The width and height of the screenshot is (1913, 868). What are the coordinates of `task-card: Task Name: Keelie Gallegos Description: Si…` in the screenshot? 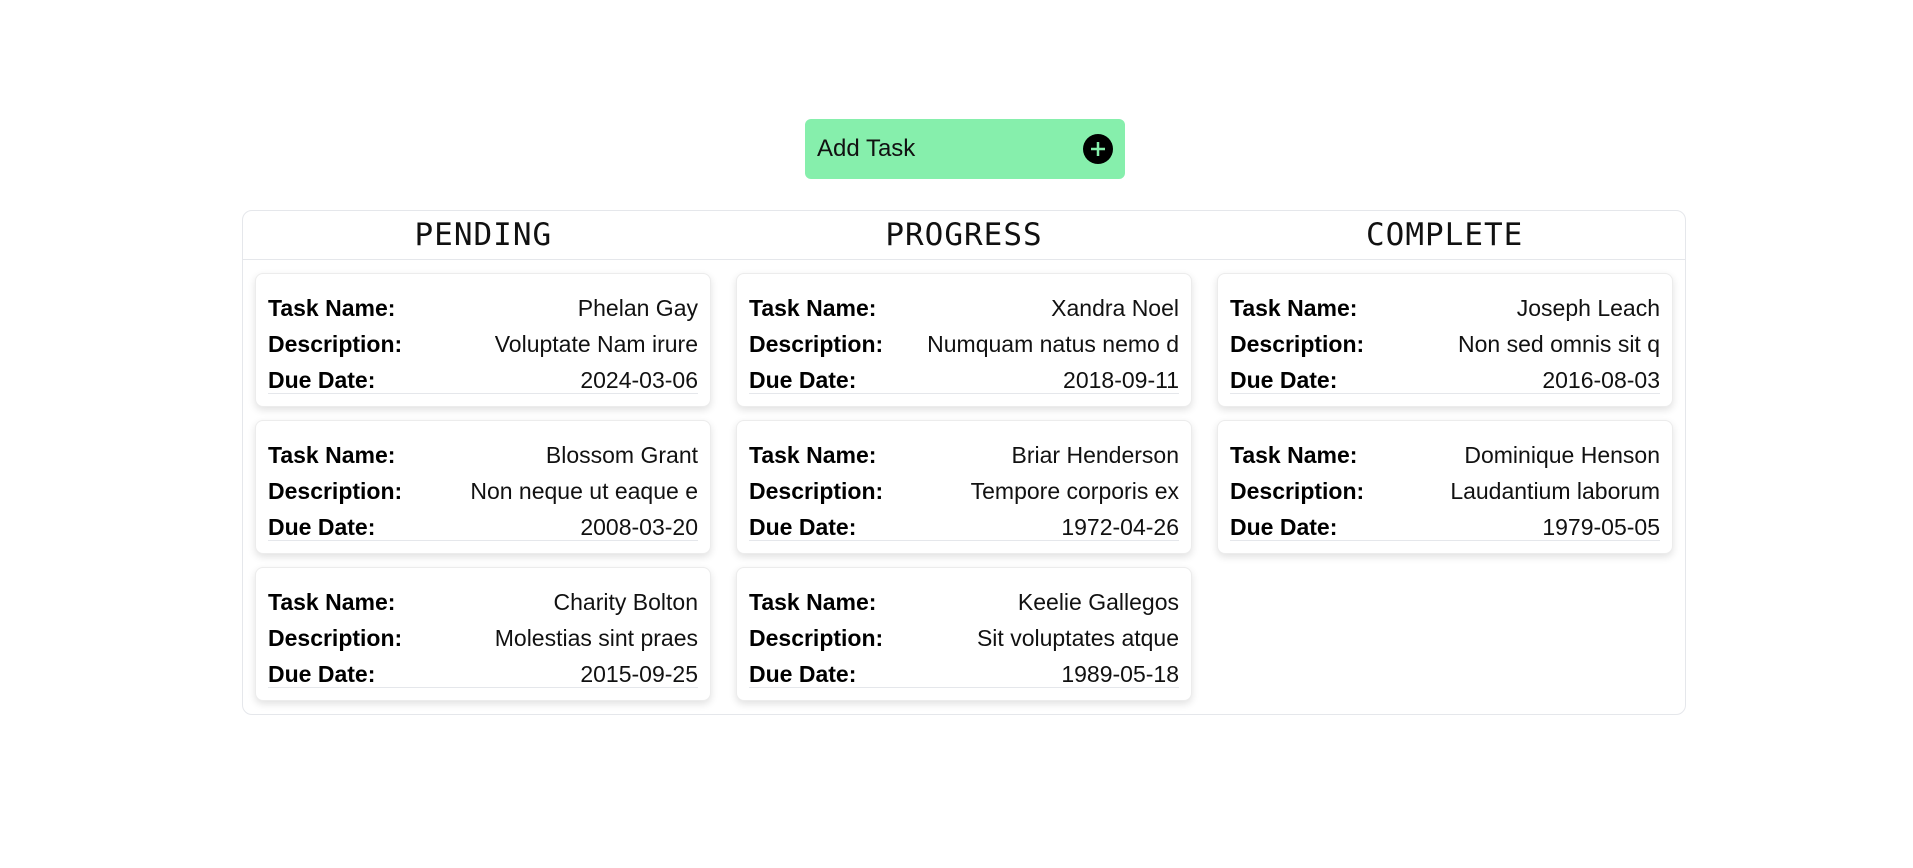 It's located at (964, 634).